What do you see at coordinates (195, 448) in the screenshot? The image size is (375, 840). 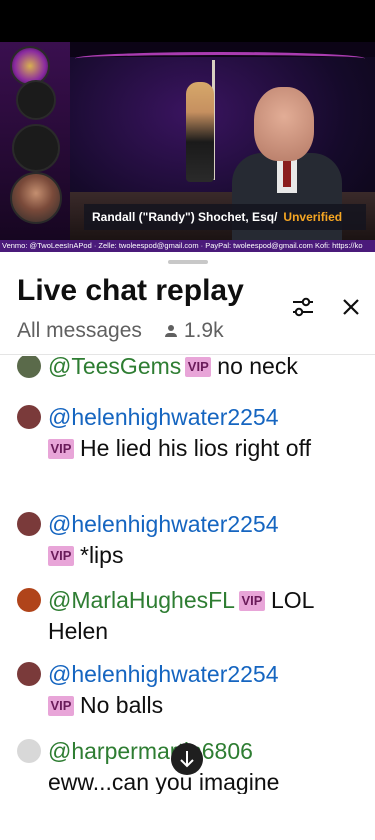 I see `message-text: He lied his lios right off` at bounding box center [195, 448].